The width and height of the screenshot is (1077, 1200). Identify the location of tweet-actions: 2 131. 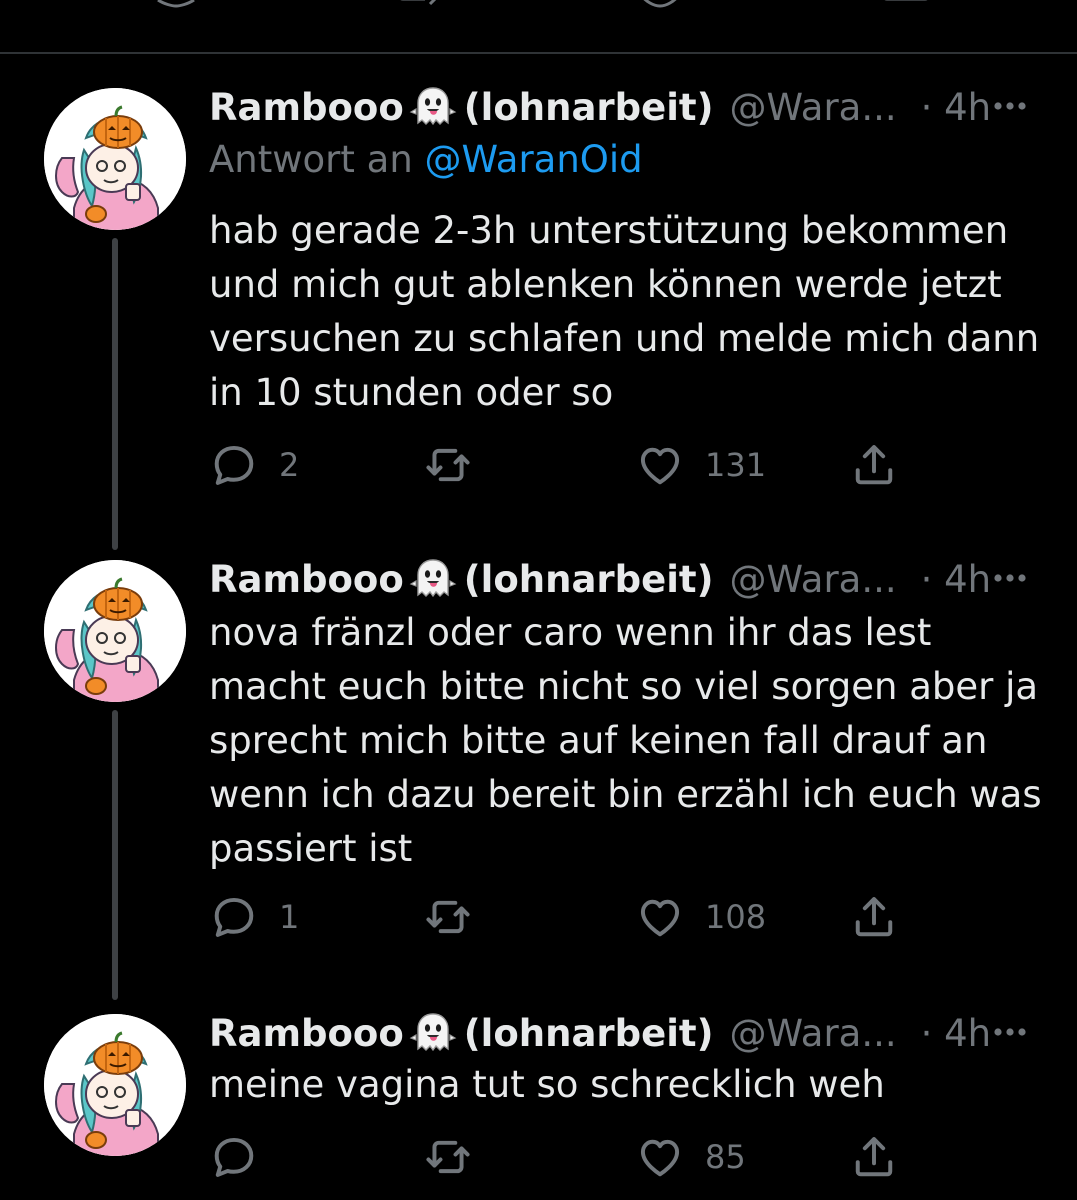
(559, 465).